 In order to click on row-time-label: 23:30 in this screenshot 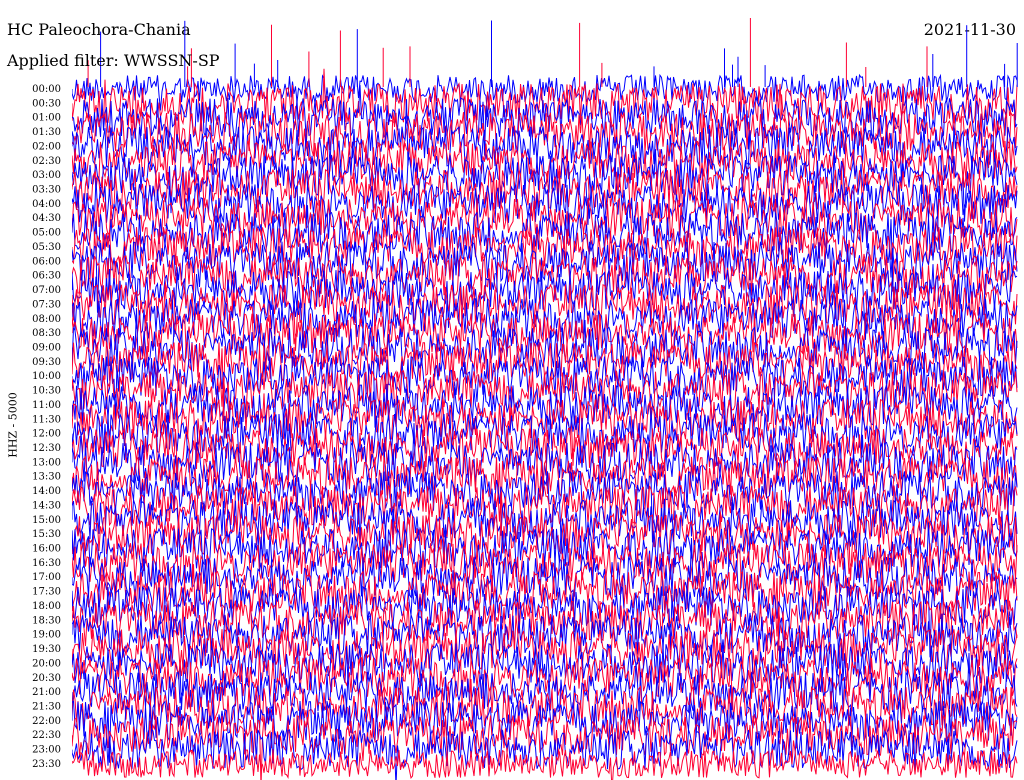, I will do `click(46, 764)`.